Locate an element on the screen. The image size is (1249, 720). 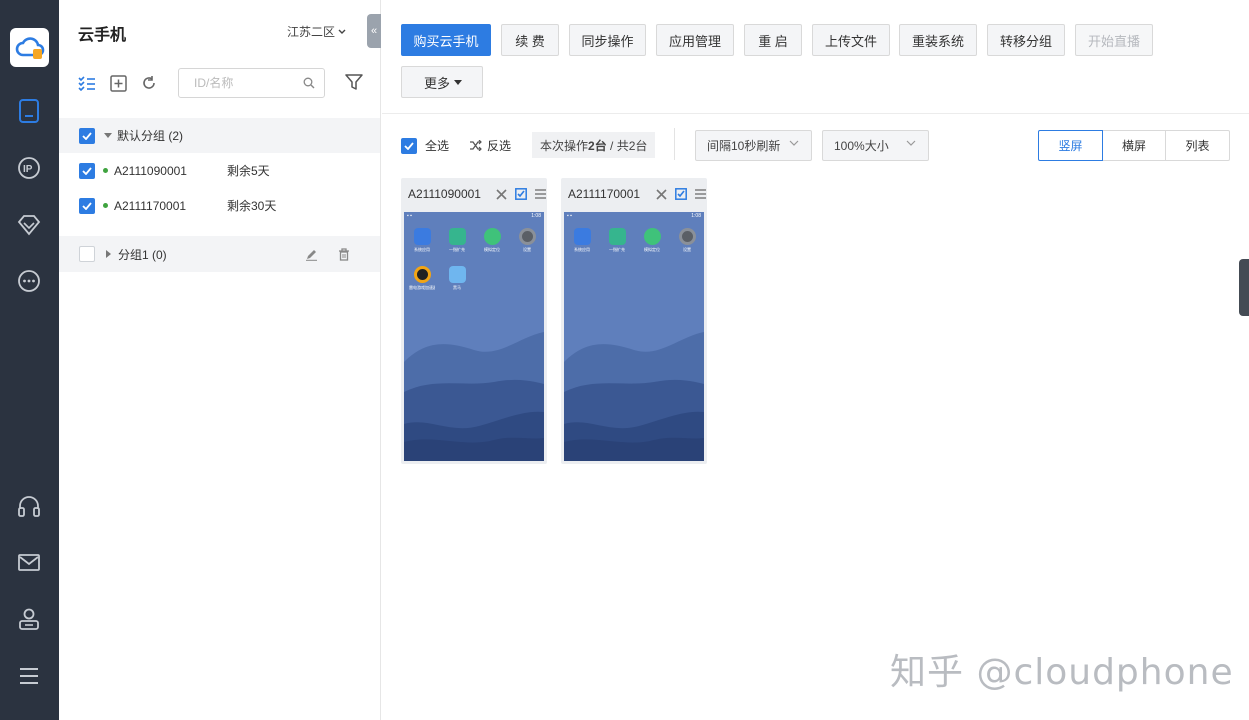
app-label: 黑马 is located at coordinates (457, 287).